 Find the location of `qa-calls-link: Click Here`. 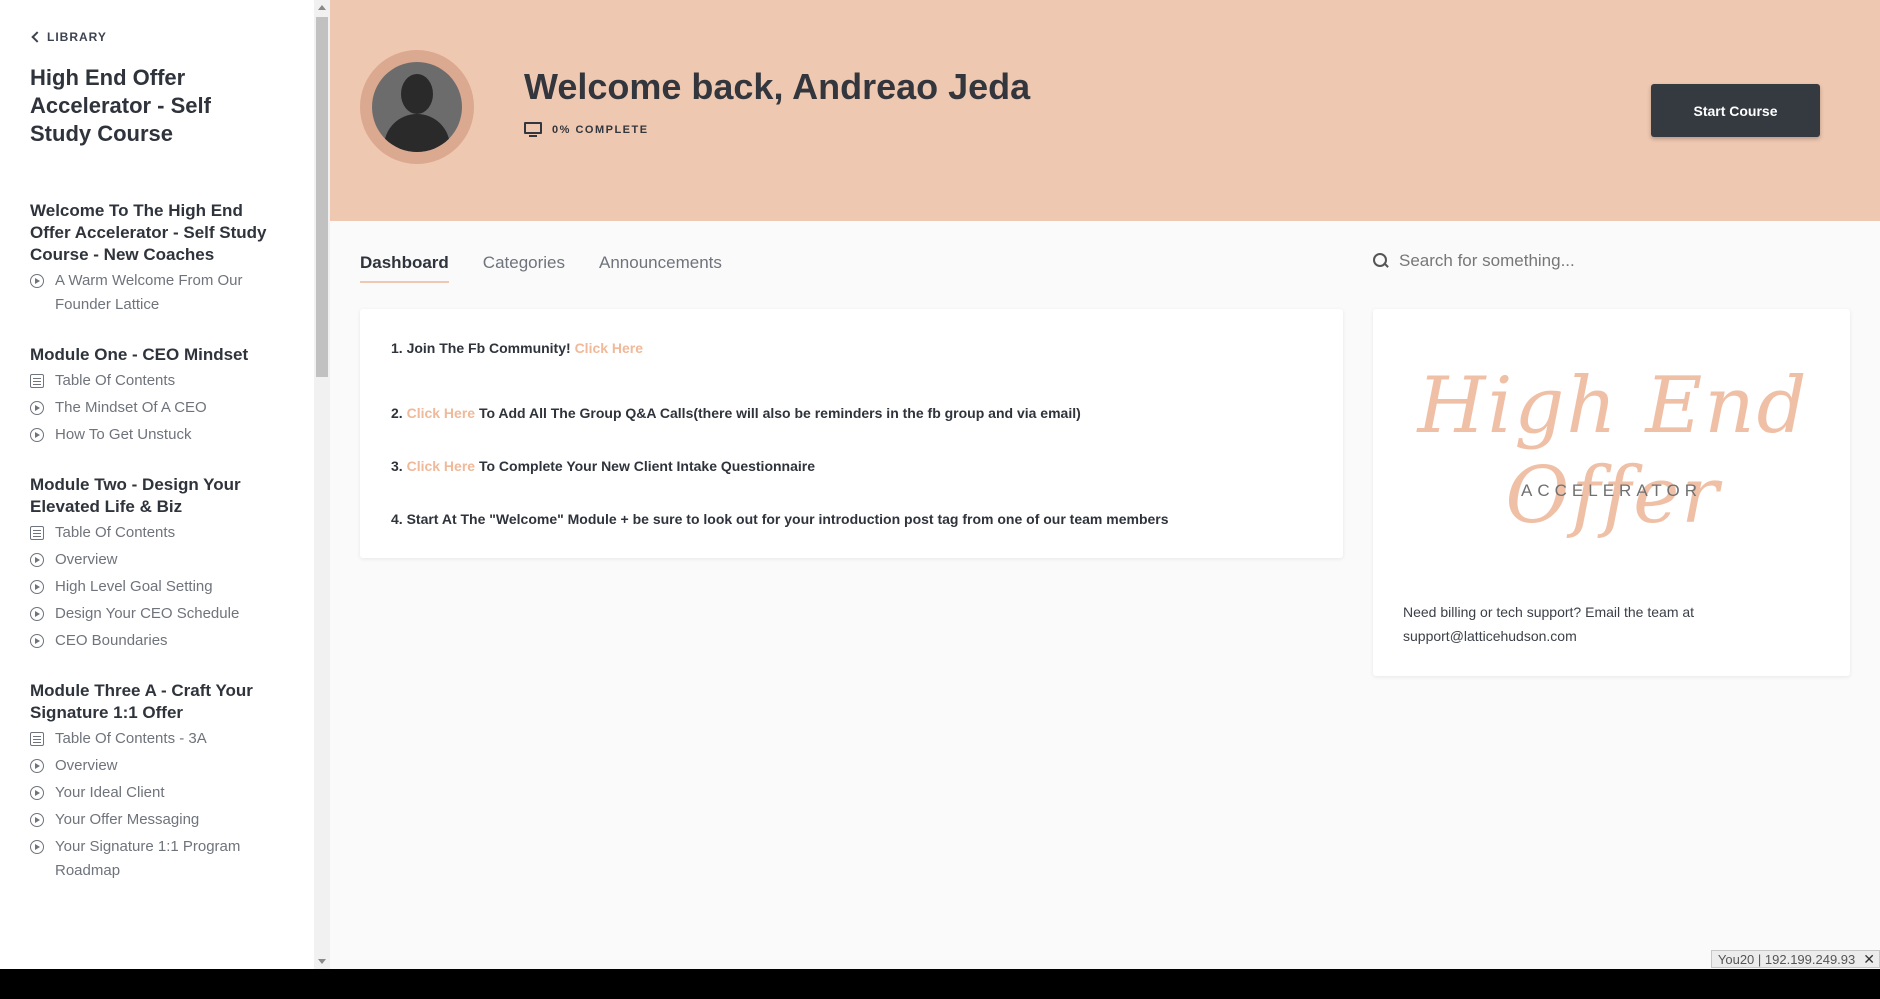

qa-calls-link: Click Here is located at coordinates (441, 413).